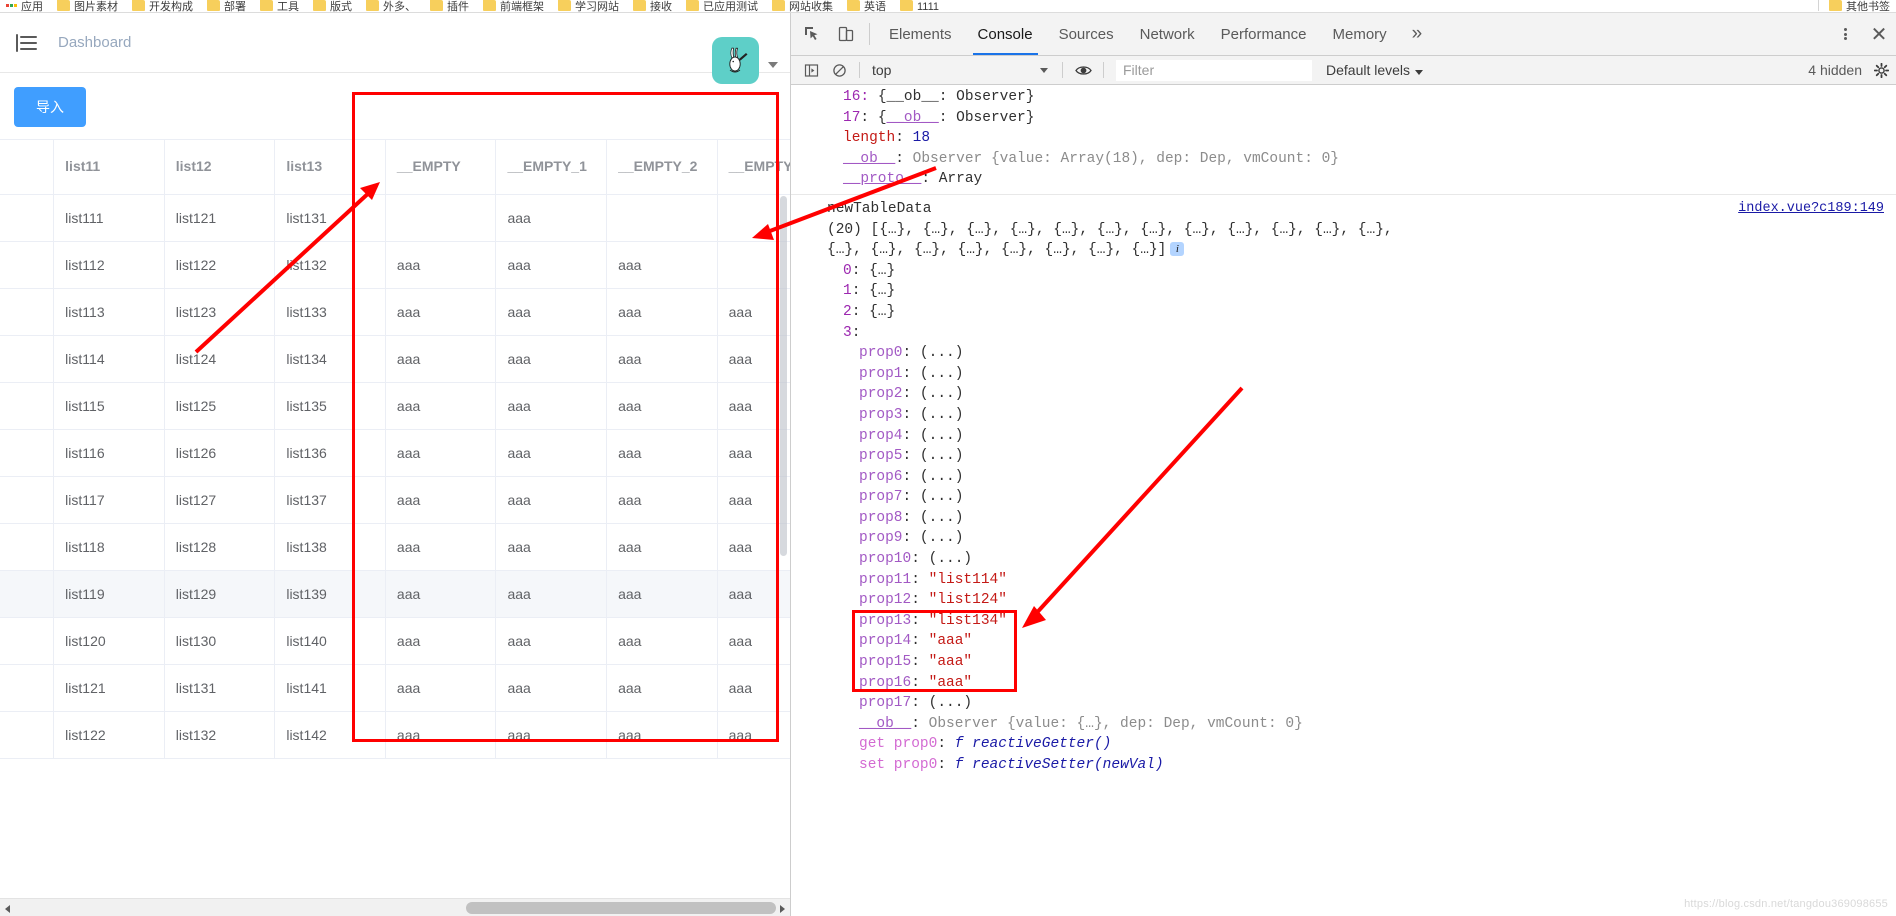  Describe the element at coordinates (1214, 70) in the screenshot. I see `console-filter-input: Filter` at that location.